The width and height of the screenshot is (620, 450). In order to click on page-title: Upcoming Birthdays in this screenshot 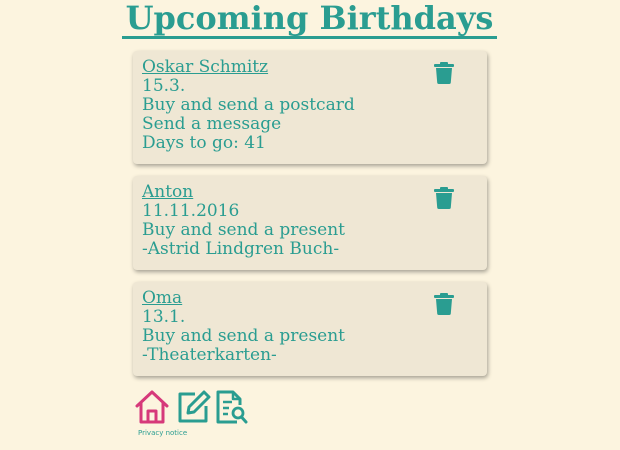, I will do `click(309, 19)`.